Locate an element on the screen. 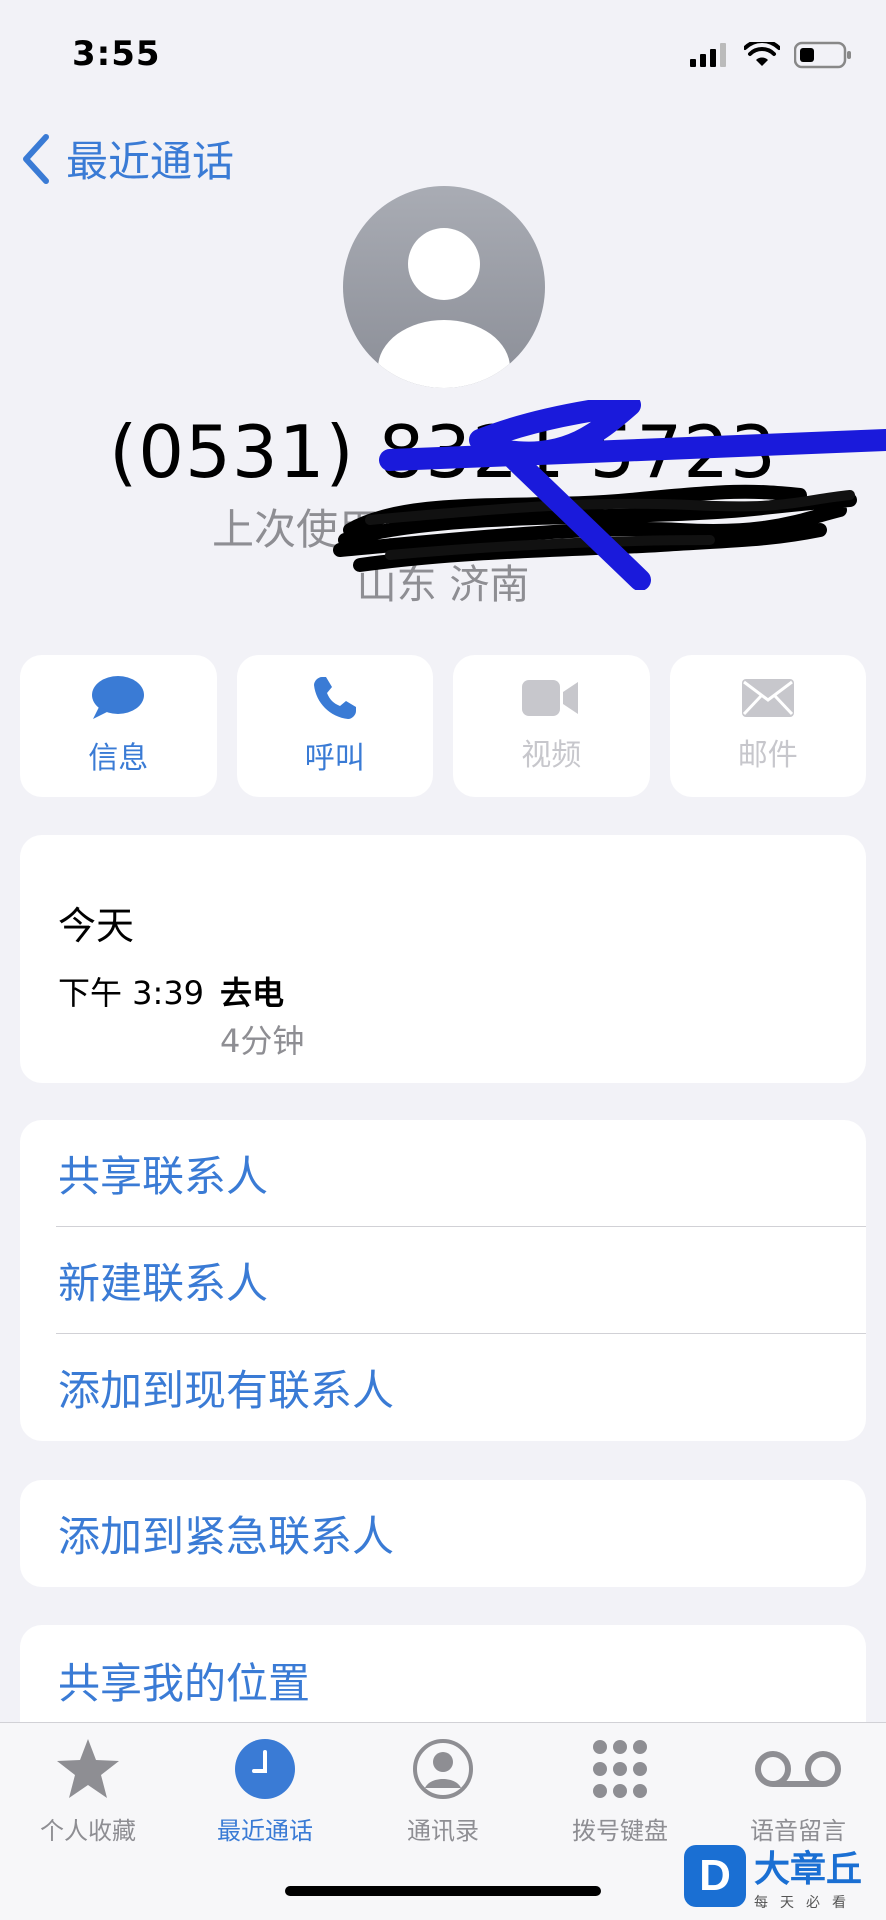  tab-contacts: 通讯录 is located at coordinates (443, 1791).